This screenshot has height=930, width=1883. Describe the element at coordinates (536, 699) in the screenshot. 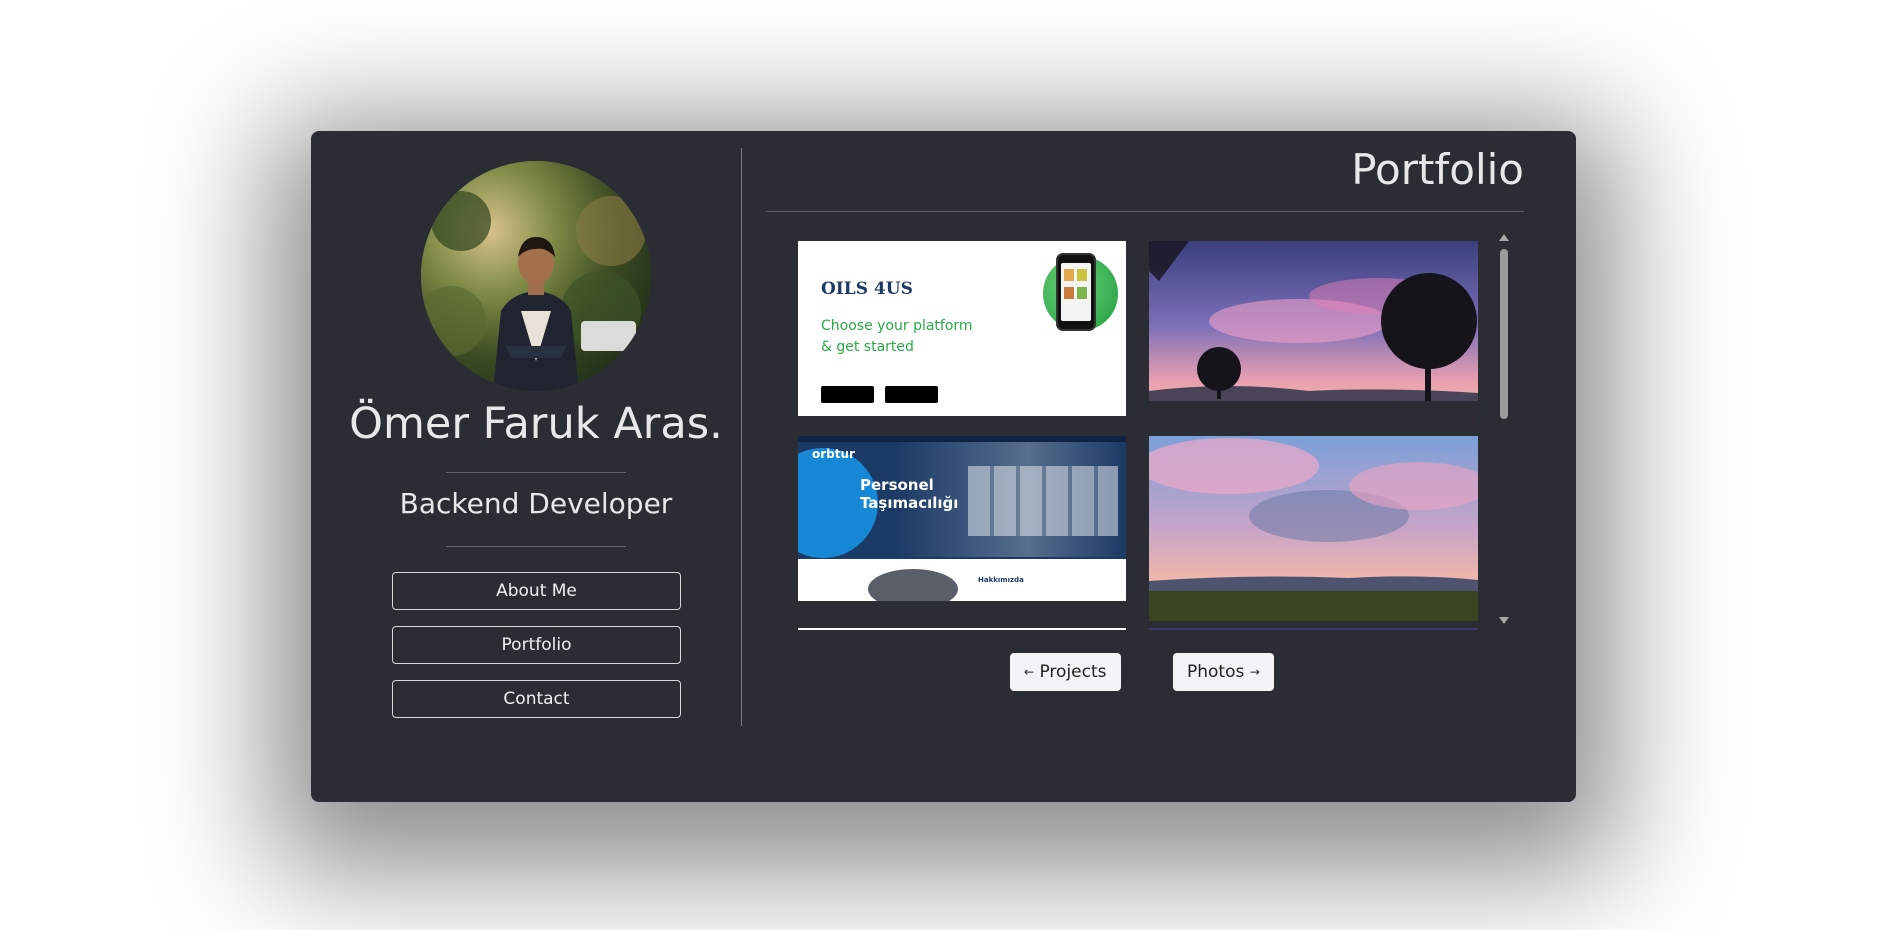

I see `contact-button: Contact` at that location.